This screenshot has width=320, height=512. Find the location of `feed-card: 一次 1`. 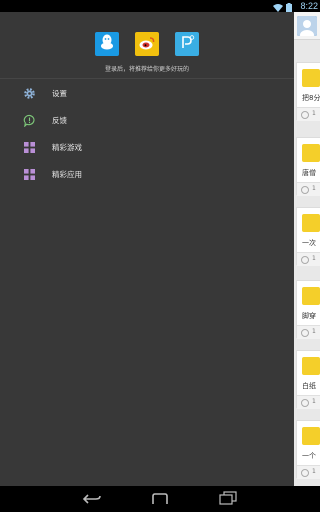

feed-card: 一次 1 is located at coordinates (308, 236).